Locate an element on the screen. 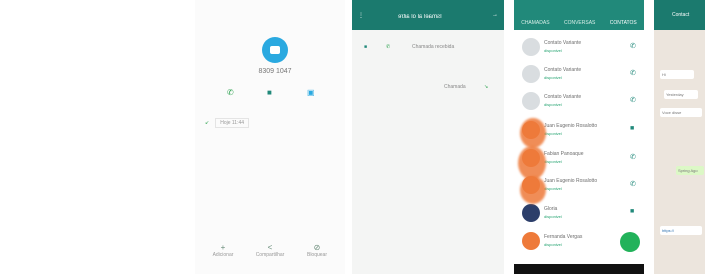 This screenshot has height=274, width=705. message-bubble: Yesterday is located at coordinates (681, 94).